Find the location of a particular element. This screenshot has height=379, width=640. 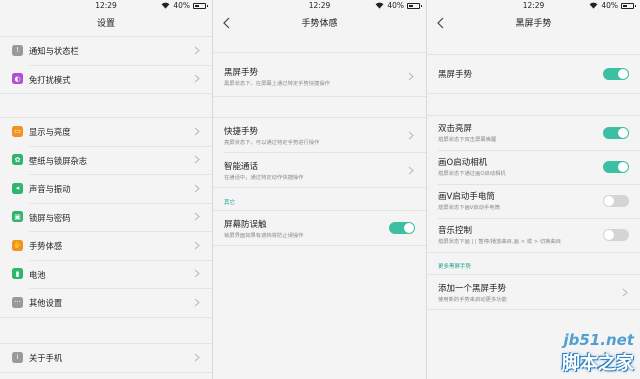

hand-icon: ✋ is located at coordinates (17, 245).